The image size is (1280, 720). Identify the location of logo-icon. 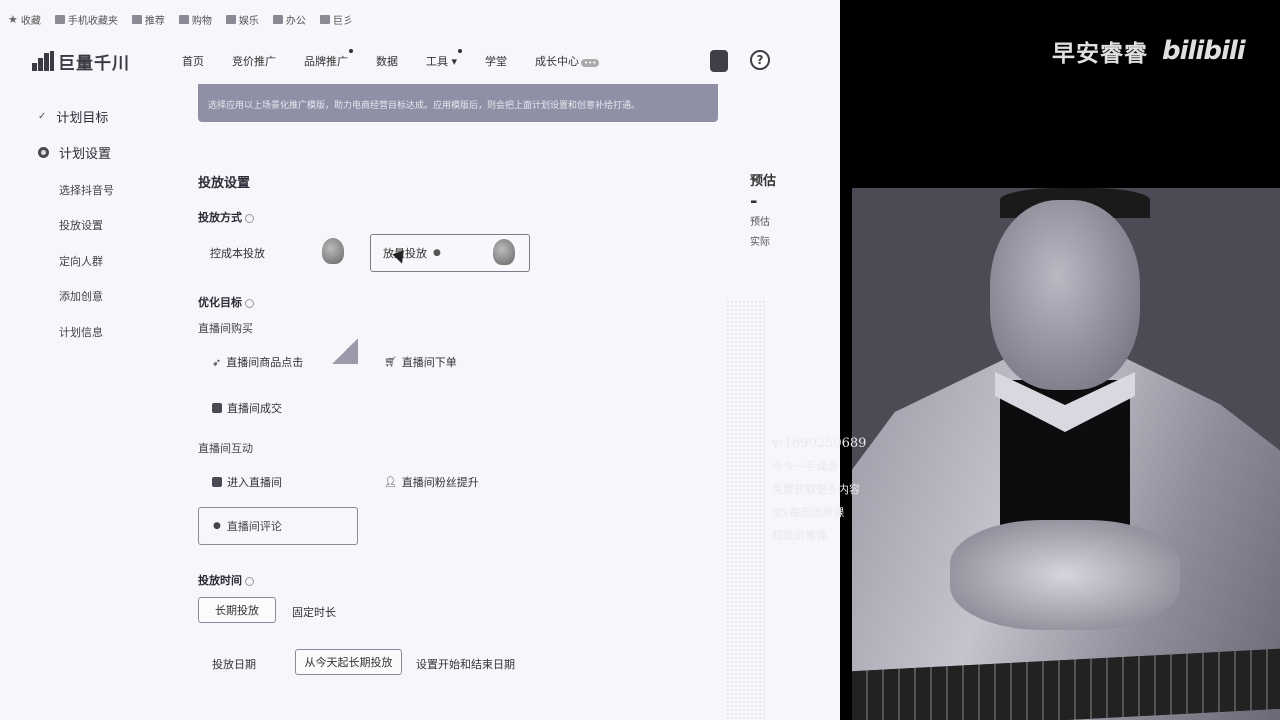
(43, 61).